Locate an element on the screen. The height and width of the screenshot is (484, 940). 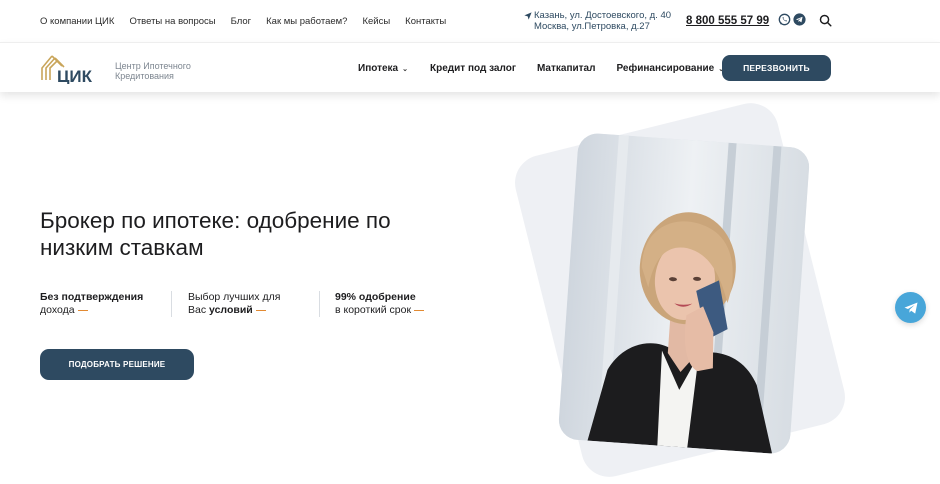
location-arrow-icon is located at coordinates (528, 15).